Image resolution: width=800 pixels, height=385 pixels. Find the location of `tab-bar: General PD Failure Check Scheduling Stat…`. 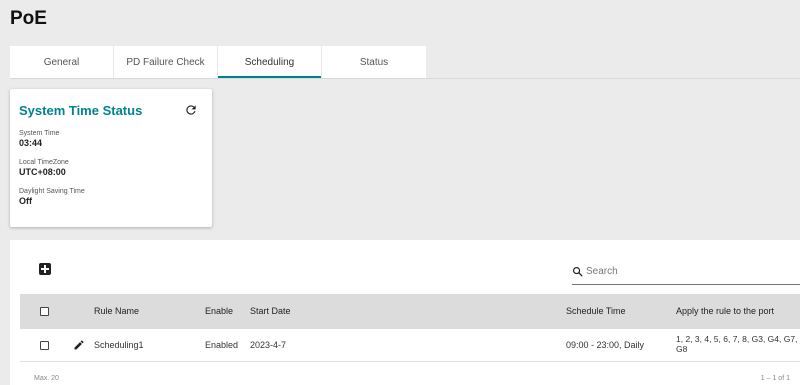

tab-bar: General PD Failure Check Scheduling Stat… is located at coordinates (218, 62).